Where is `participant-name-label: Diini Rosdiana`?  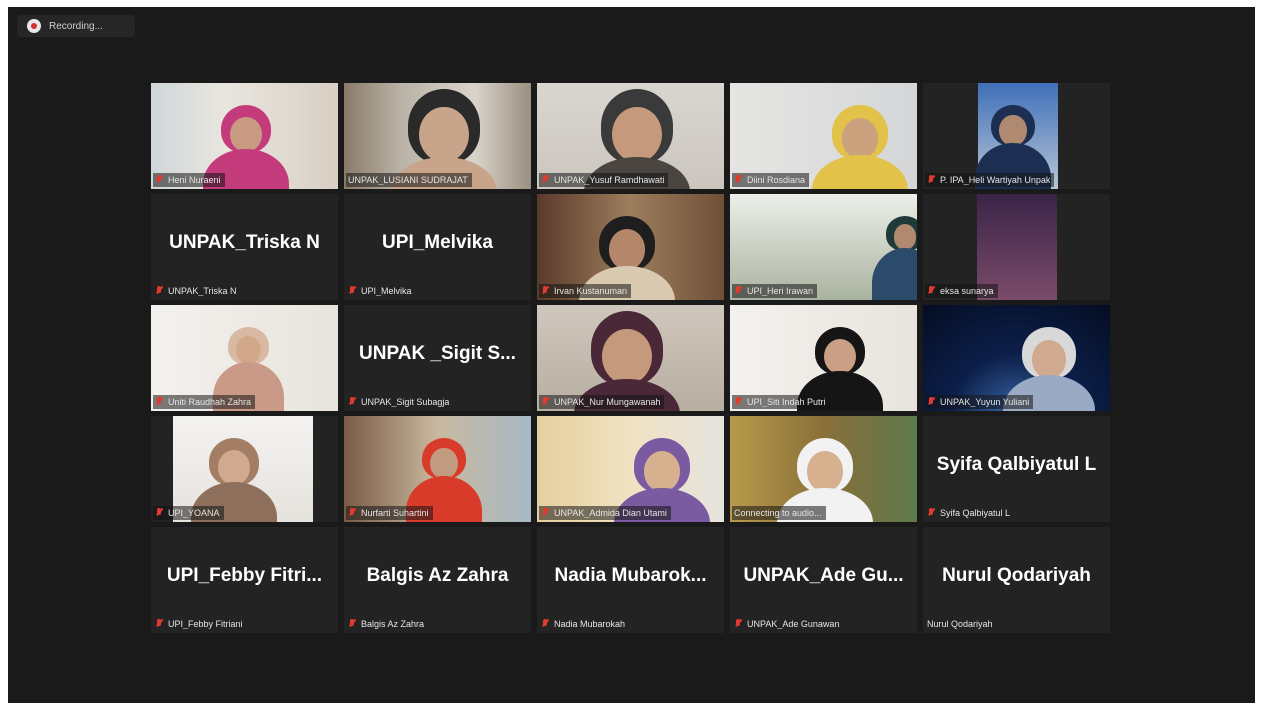
participant-name-label: Diini Rosdiana is located at coordinates (771, 180).